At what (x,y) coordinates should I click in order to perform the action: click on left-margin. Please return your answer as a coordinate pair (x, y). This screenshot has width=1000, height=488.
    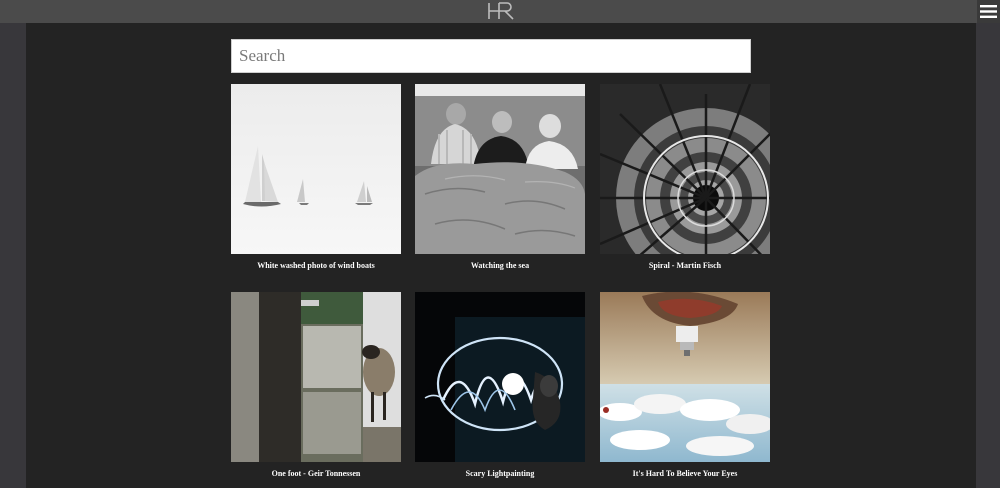
    Looking at the image, I should click on (13, 255).